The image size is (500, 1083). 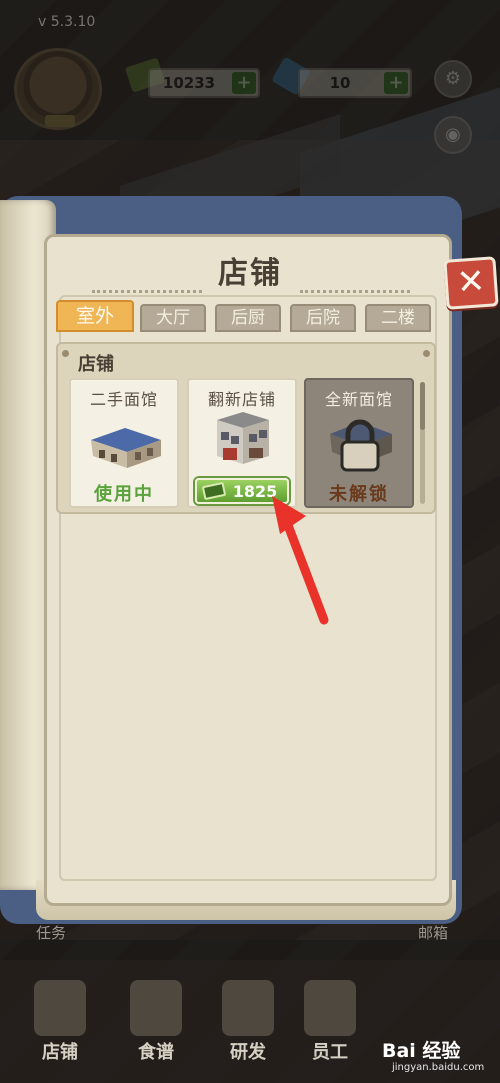 I want to click on recipe-book-icon, so click(x=156, y=1008).